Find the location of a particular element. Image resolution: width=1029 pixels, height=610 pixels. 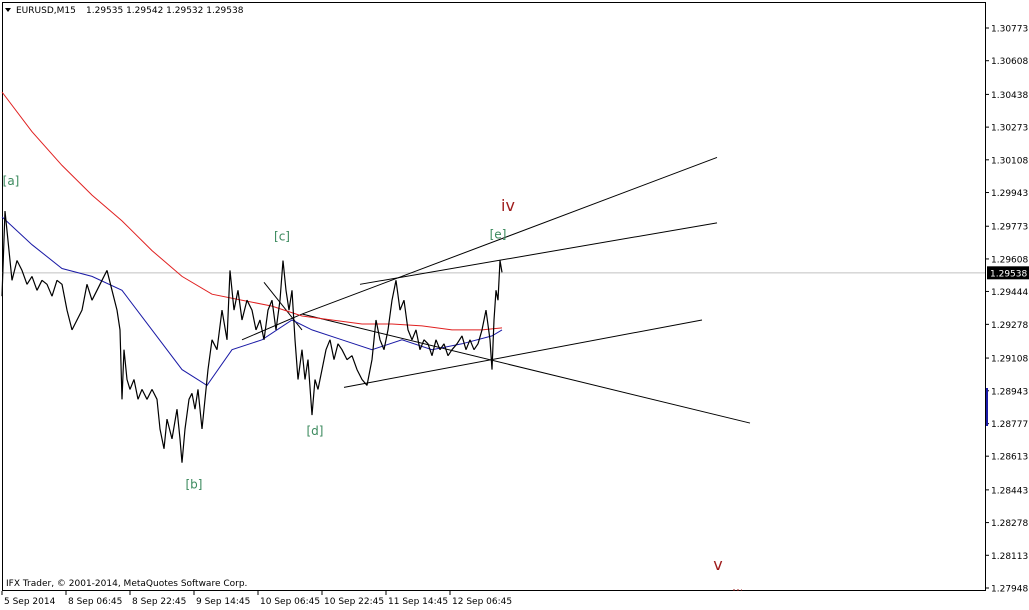

x-tick-label: 10 Sep 22:45 is located at coordinates (354, 602).